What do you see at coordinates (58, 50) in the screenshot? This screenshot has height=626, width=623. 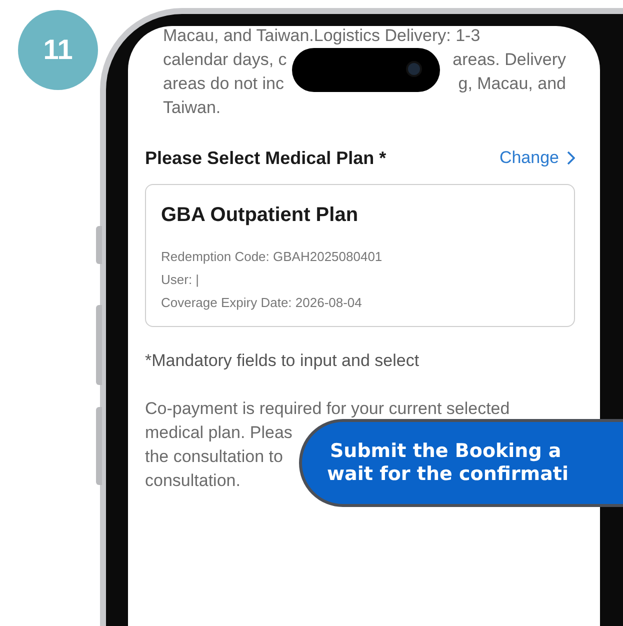 I see `step-badge: 11` at bounding box center [58, 50].